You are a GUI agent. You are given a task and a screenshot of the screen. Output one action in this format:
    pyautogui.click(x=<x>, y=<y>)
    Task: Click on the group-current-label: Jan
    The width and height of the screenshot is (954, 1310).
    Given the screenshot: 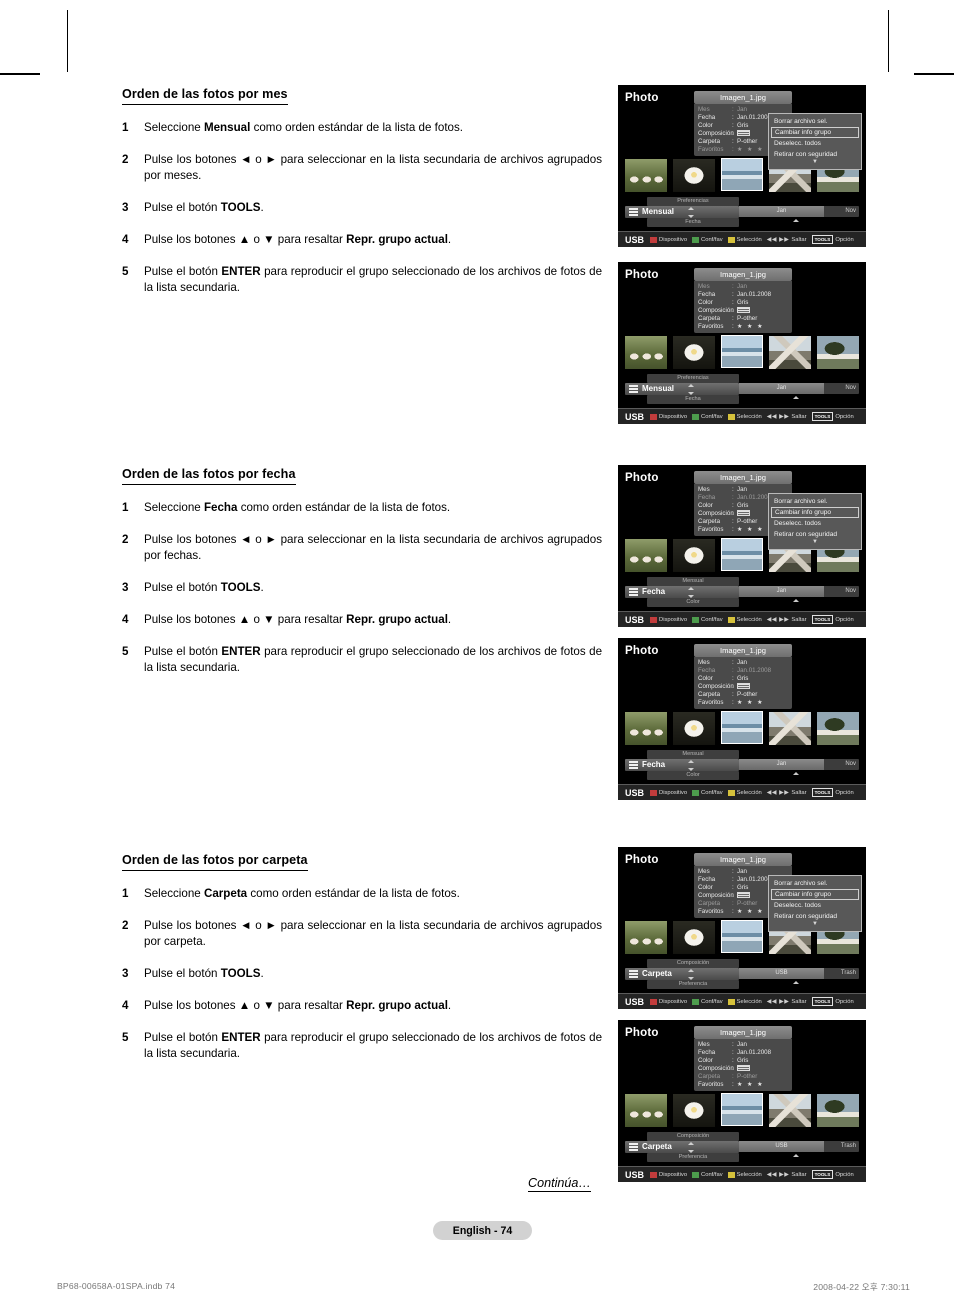 What is the action you would take?
    pyautogui.click(x=781, y=764)
    